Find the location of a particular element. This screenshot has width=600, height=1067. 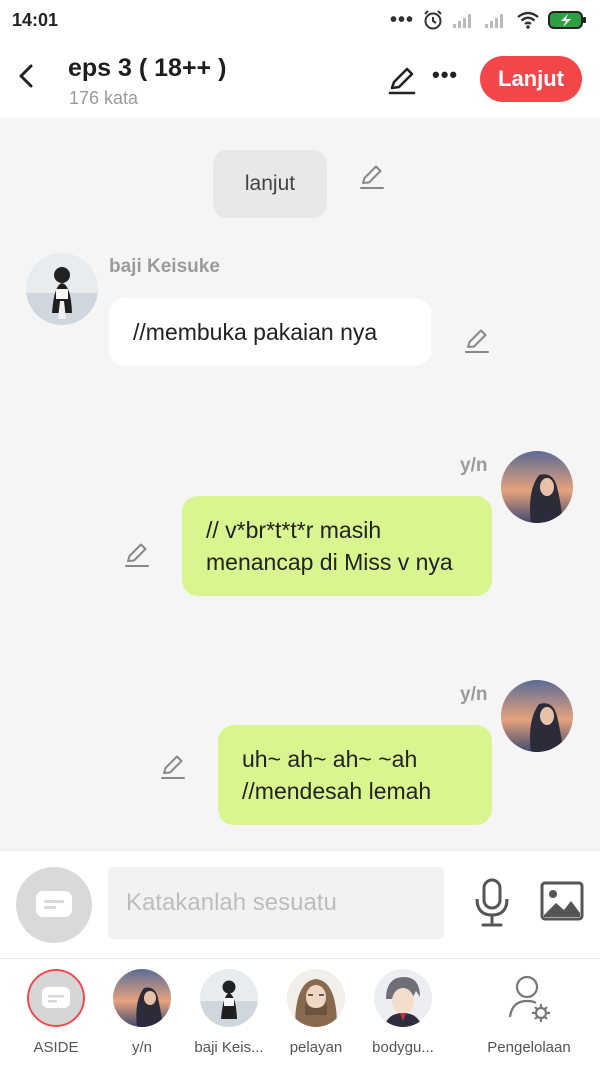

page-title: eps 3 ( 18++ ) is located at coordinates (147, 68).